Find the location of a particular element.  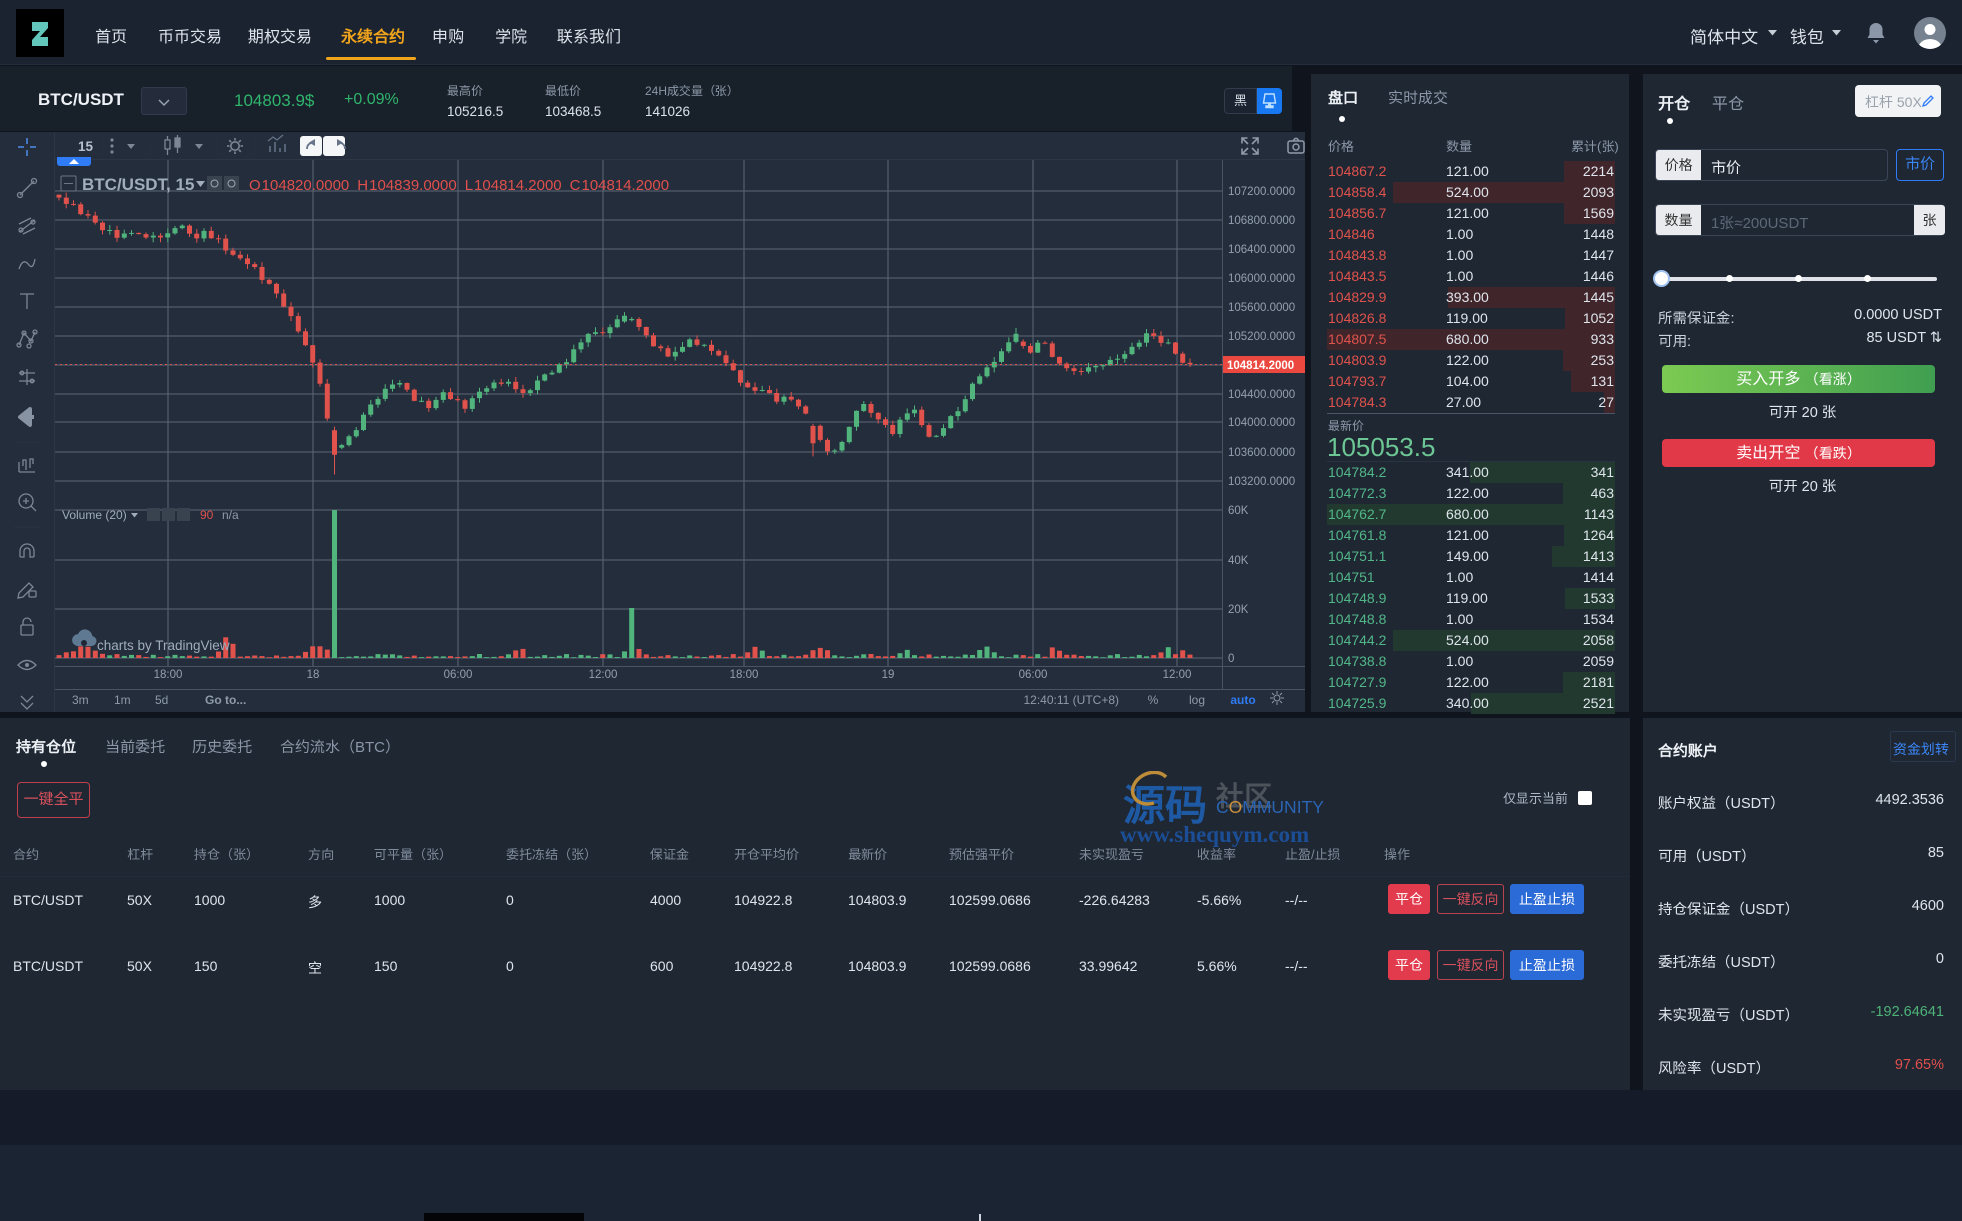

svg-text: 12:40:11 (UTC+8) is located at coordinates (1072, 700).